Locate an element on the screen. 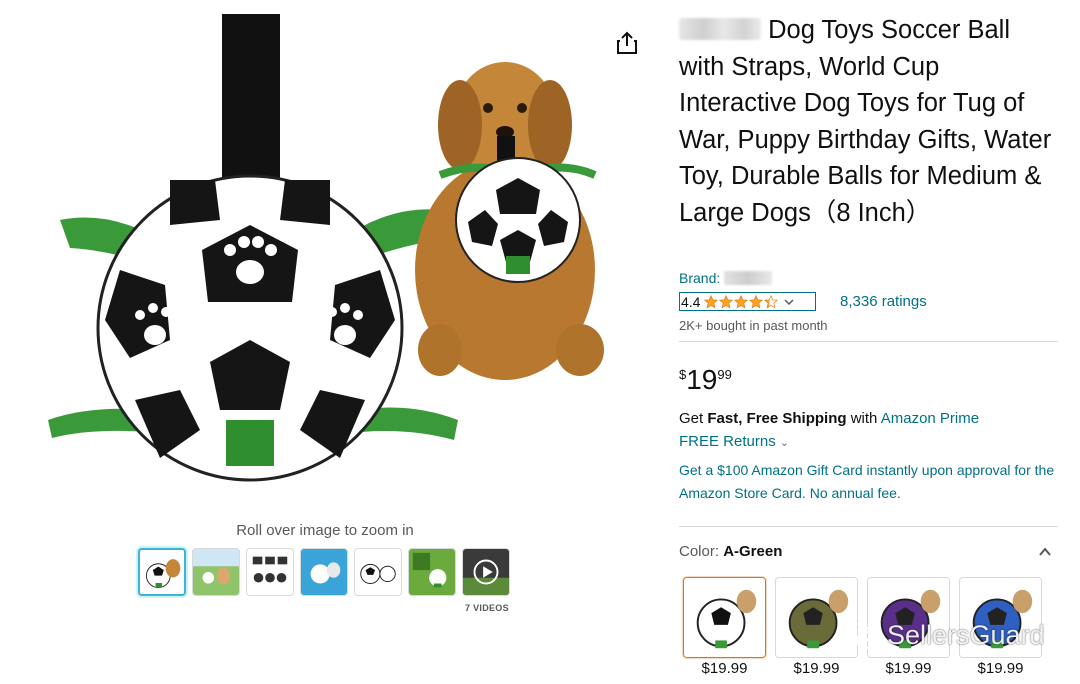 Image resolution: width=1080 pixels, height=684 pixels. chevron-down-icon is located at coordinates (789, 301).